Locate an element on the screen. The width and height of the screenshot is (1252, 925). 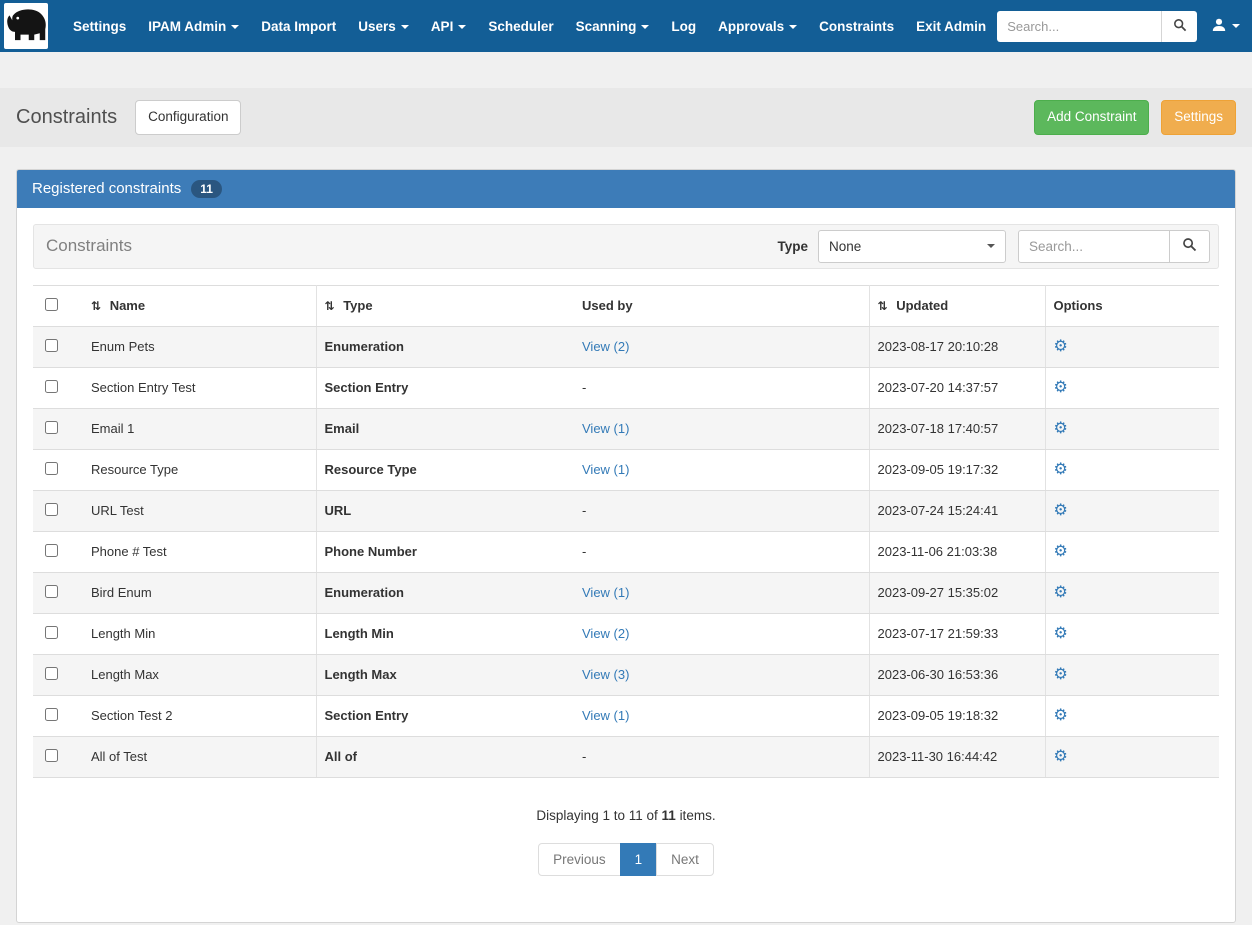
configuration-button: Configuration is located at coordinates (188, 117).